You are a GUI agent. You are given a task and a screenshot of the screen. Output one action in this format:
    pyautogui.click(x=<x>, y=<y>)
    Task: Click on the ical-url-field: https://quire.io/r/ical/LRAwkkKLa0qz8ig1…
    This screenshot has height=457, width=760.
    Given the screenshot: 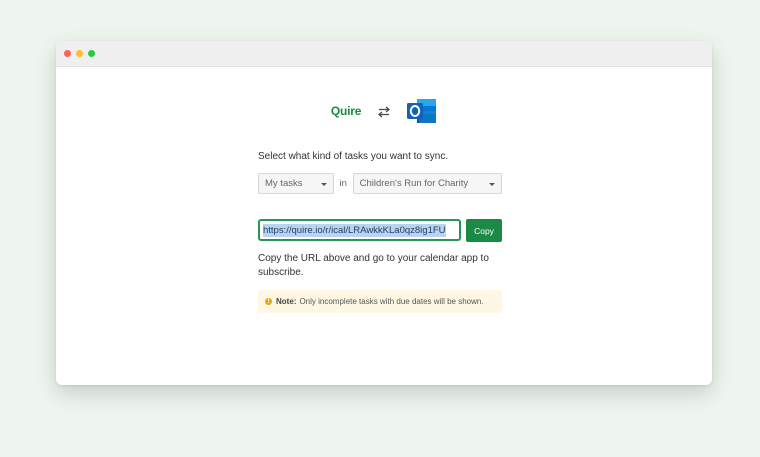 What is the action you would take?
    pyautogui.click(x=359, y=230)
    